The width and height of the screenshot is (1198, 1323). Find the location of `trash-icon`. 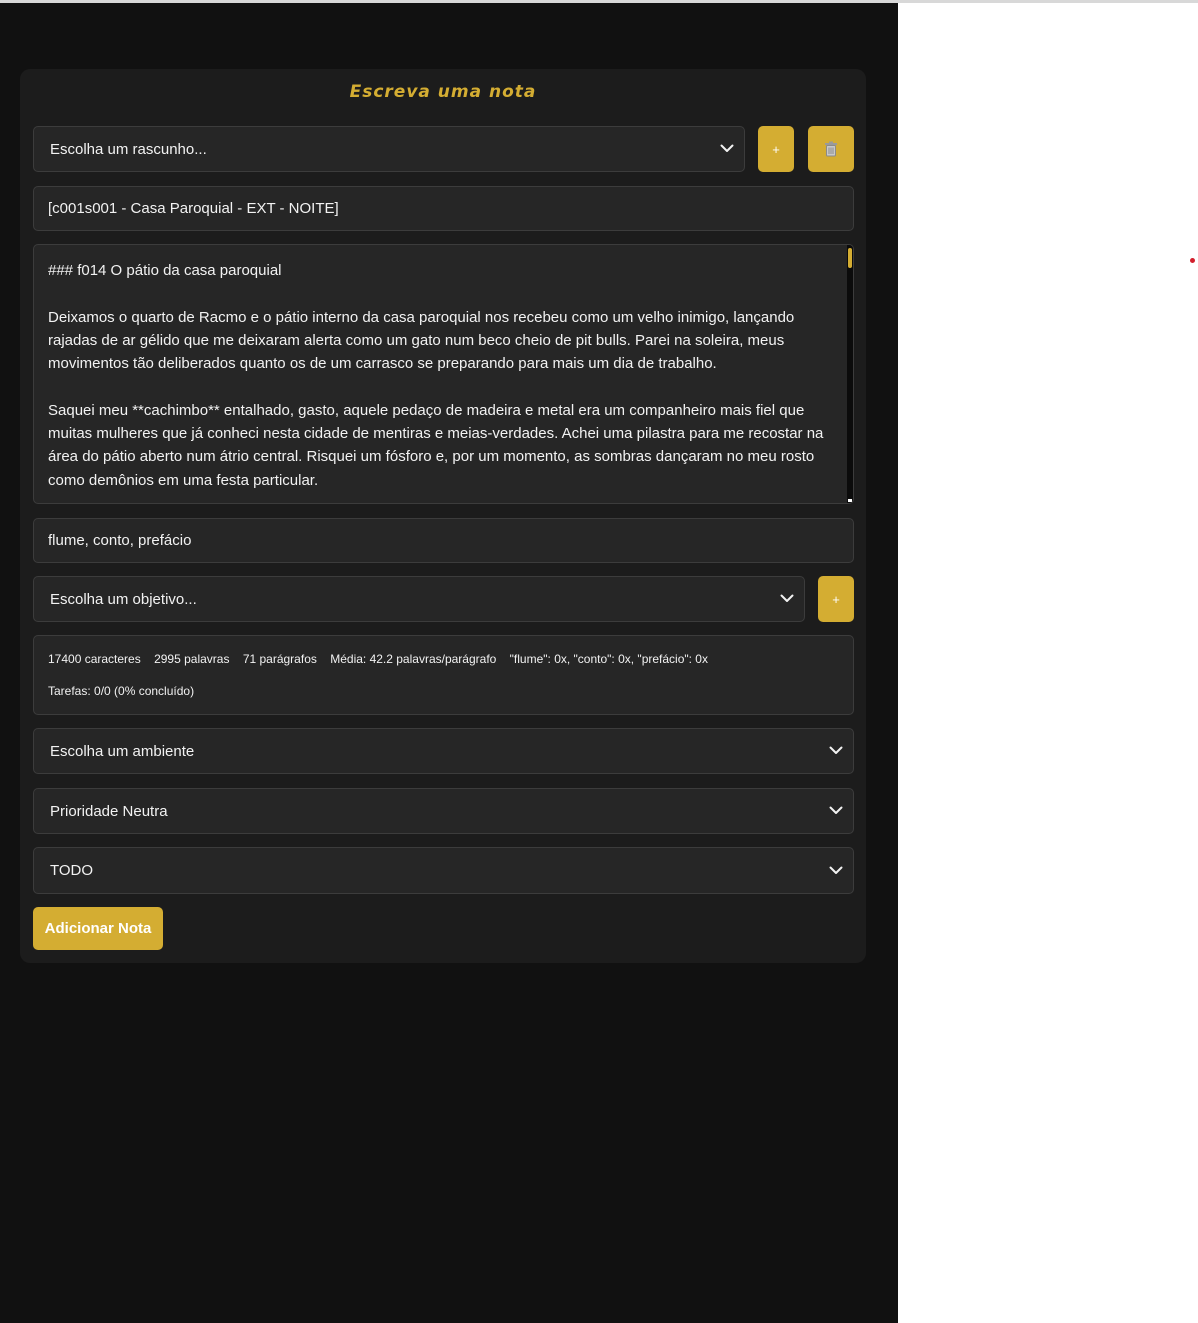

trash-icon is located at coordinates (831, 149).